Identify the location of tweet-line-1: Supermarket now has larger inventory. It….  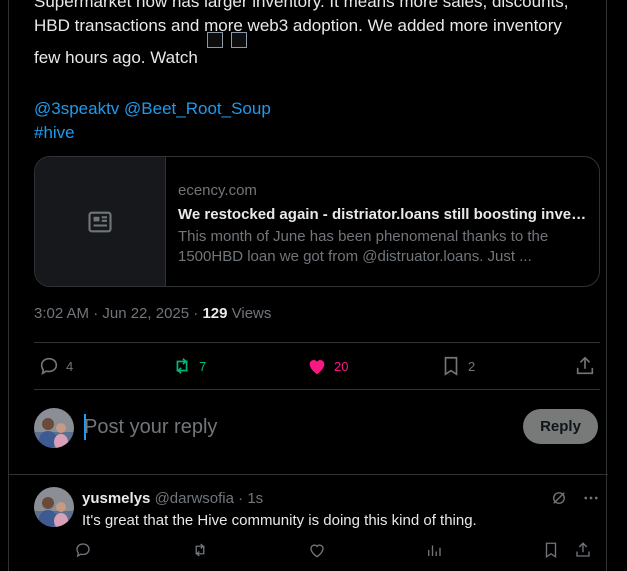
(301, 5).